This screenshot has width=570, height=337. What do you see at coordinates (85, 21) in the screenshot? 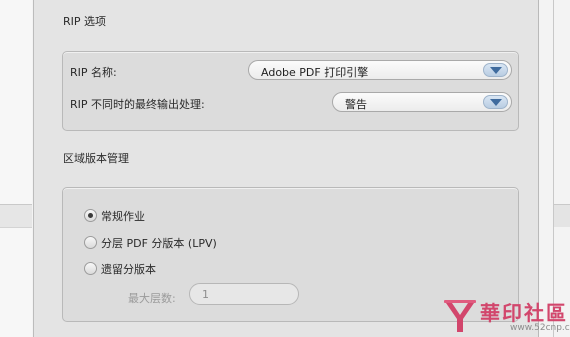
I see `rip-options-title: RIP 选项` at bounding box center [85, 21].